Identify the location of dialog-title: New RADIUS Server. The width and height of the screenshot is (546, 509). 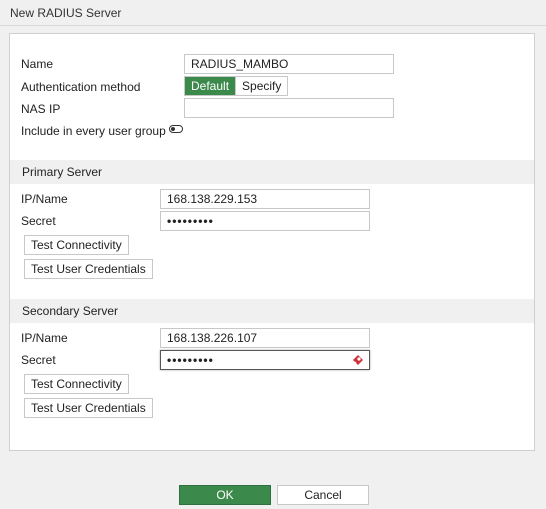
(273, 13).